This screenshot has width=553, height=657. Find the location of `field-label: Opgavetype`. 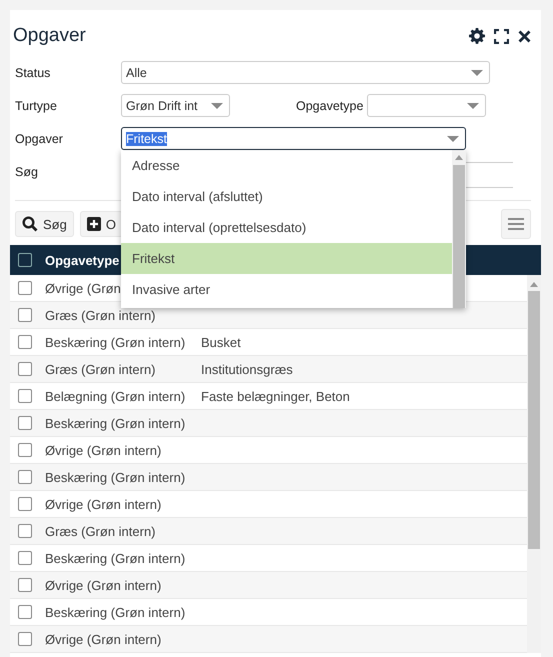

field-label: Opgavetype is located at coordinates (330, 105).